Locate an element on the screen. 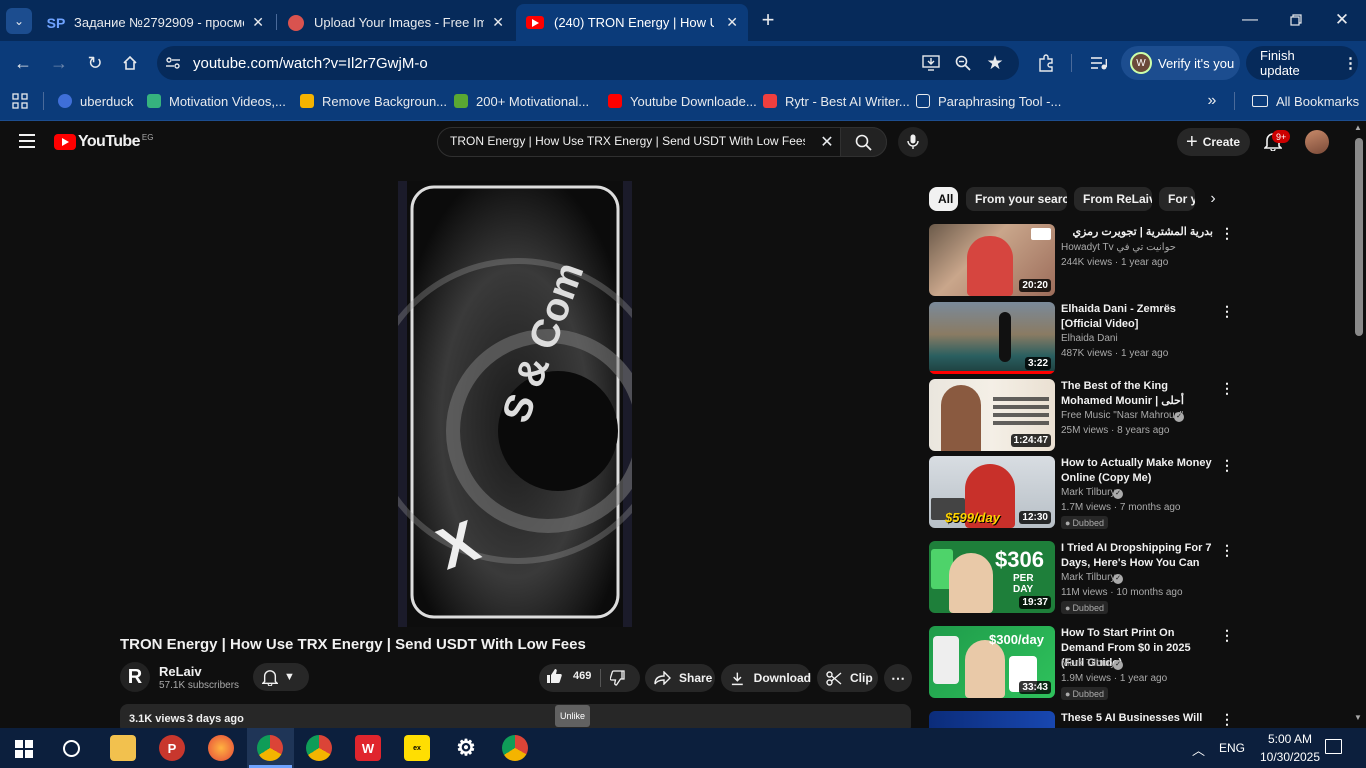  wps-office-icon: W is located at coordinates (368, 748).